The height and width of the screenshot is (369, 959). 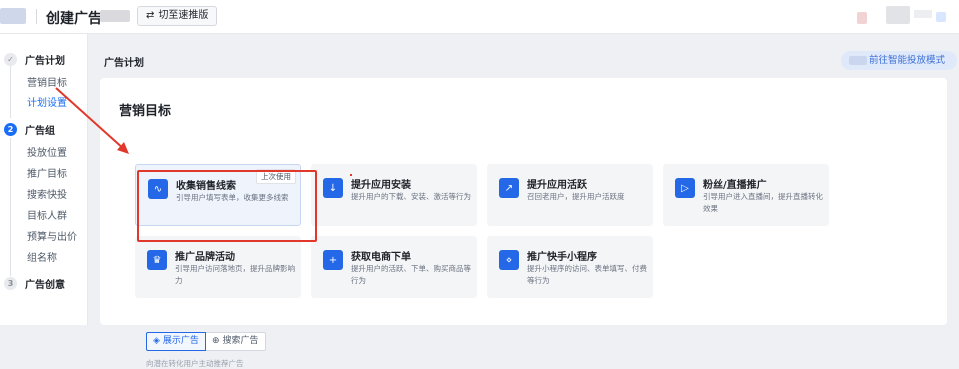 What do you see at coordinates (215, 341) in the screenshot?
I see `search-icon: ⊕` at bounding box center [215, 341].